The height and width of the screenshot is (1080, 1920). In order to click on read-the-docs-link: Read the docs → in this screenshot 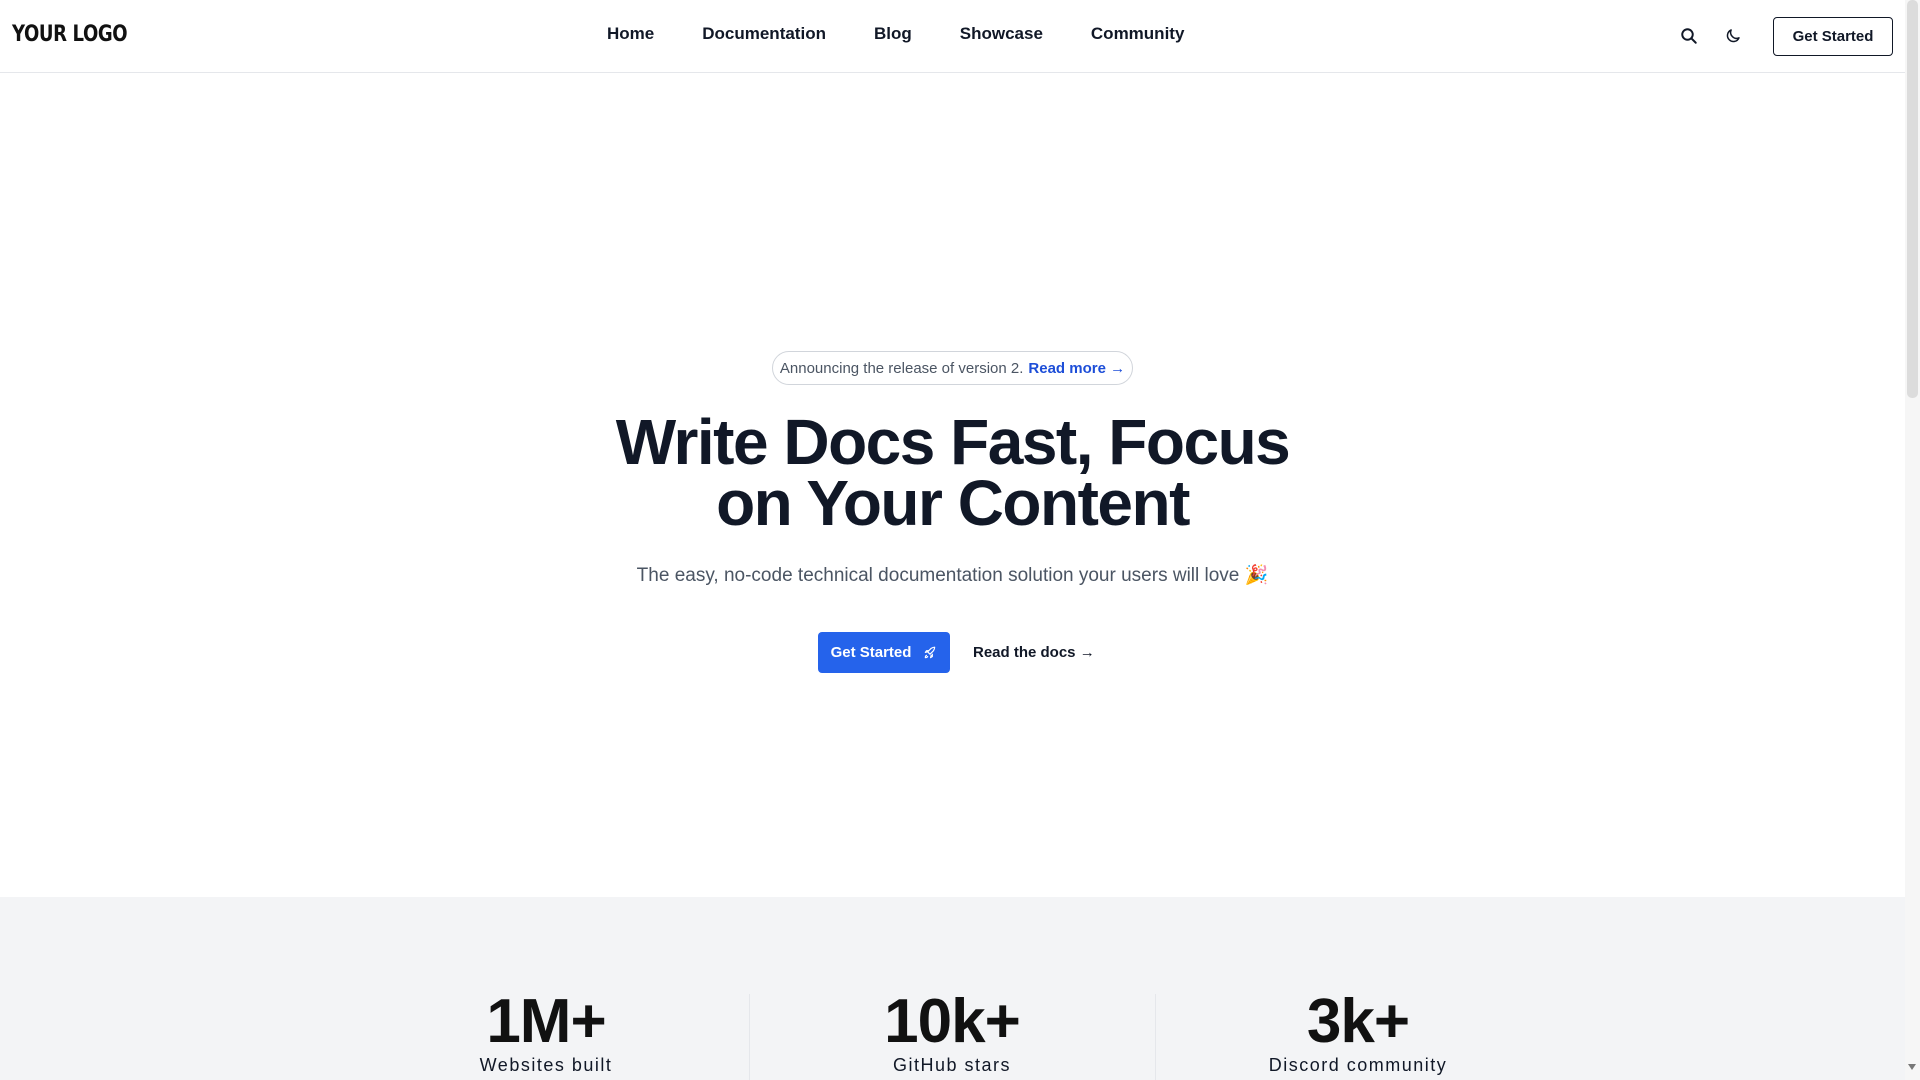, I will do `click(1034, 652)`.